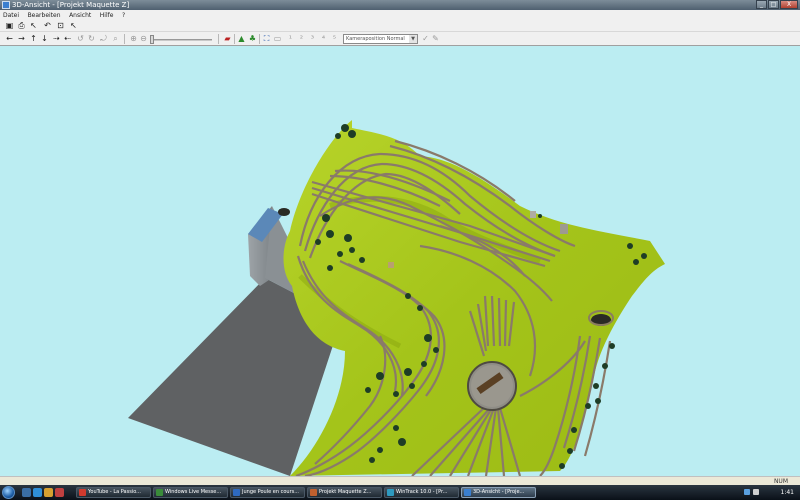 This screenshot has width=800, height=500. I want to click on help-pointer-icon: ↖, so click(73, 25).